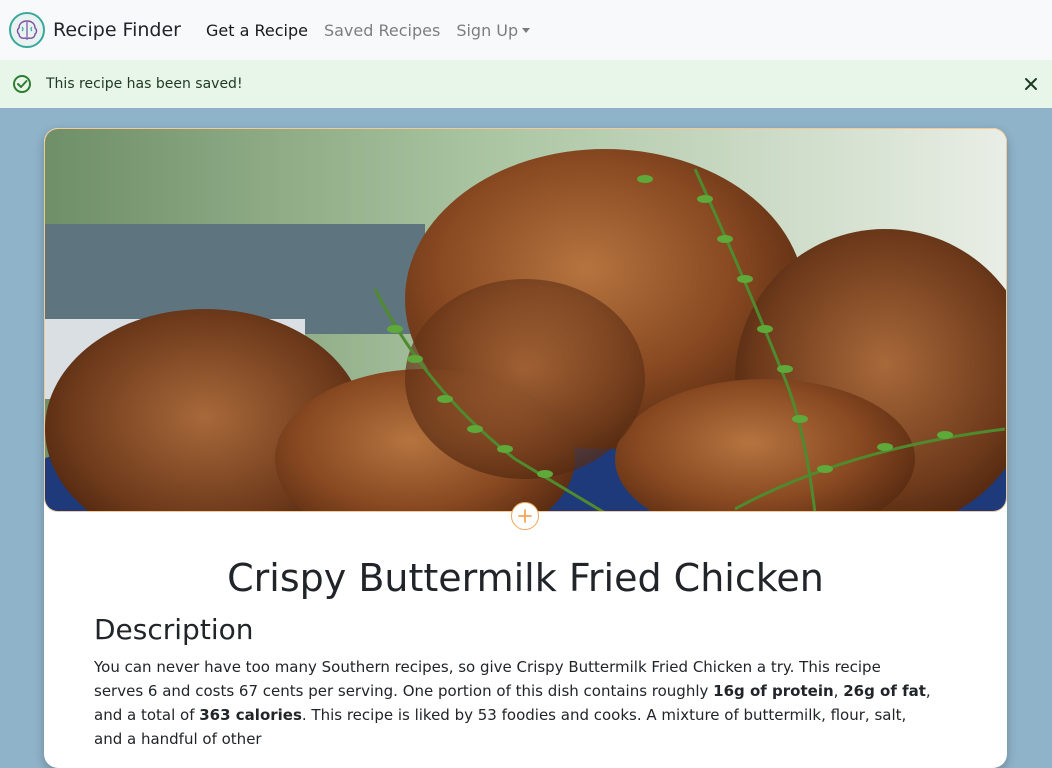 This screenshot has height=768, width=1052. I want to click on alert-message: This recipe has been saved!, so click(144, 84).